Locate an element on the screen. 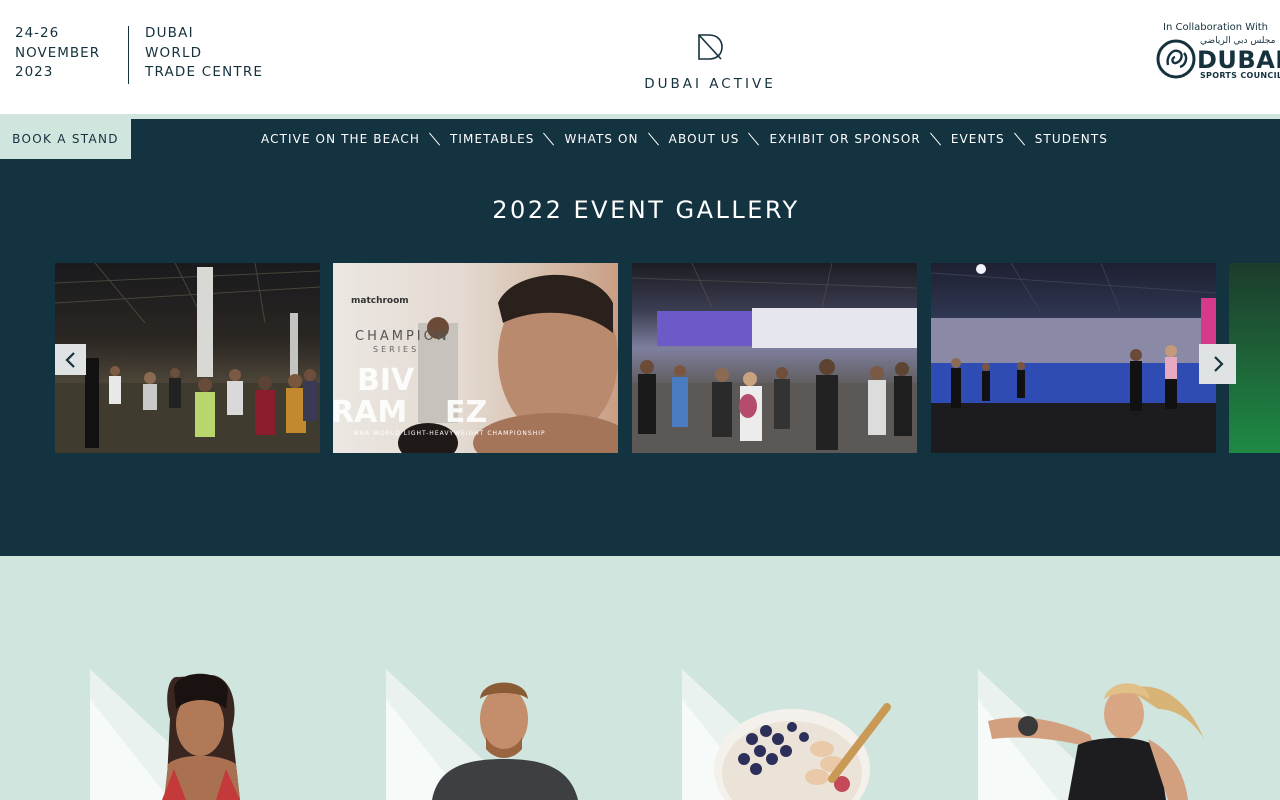 This screenshot has width=1280, height=800. book-a-stand-button: BOOK A STAND is located at coordinates (65, 139).